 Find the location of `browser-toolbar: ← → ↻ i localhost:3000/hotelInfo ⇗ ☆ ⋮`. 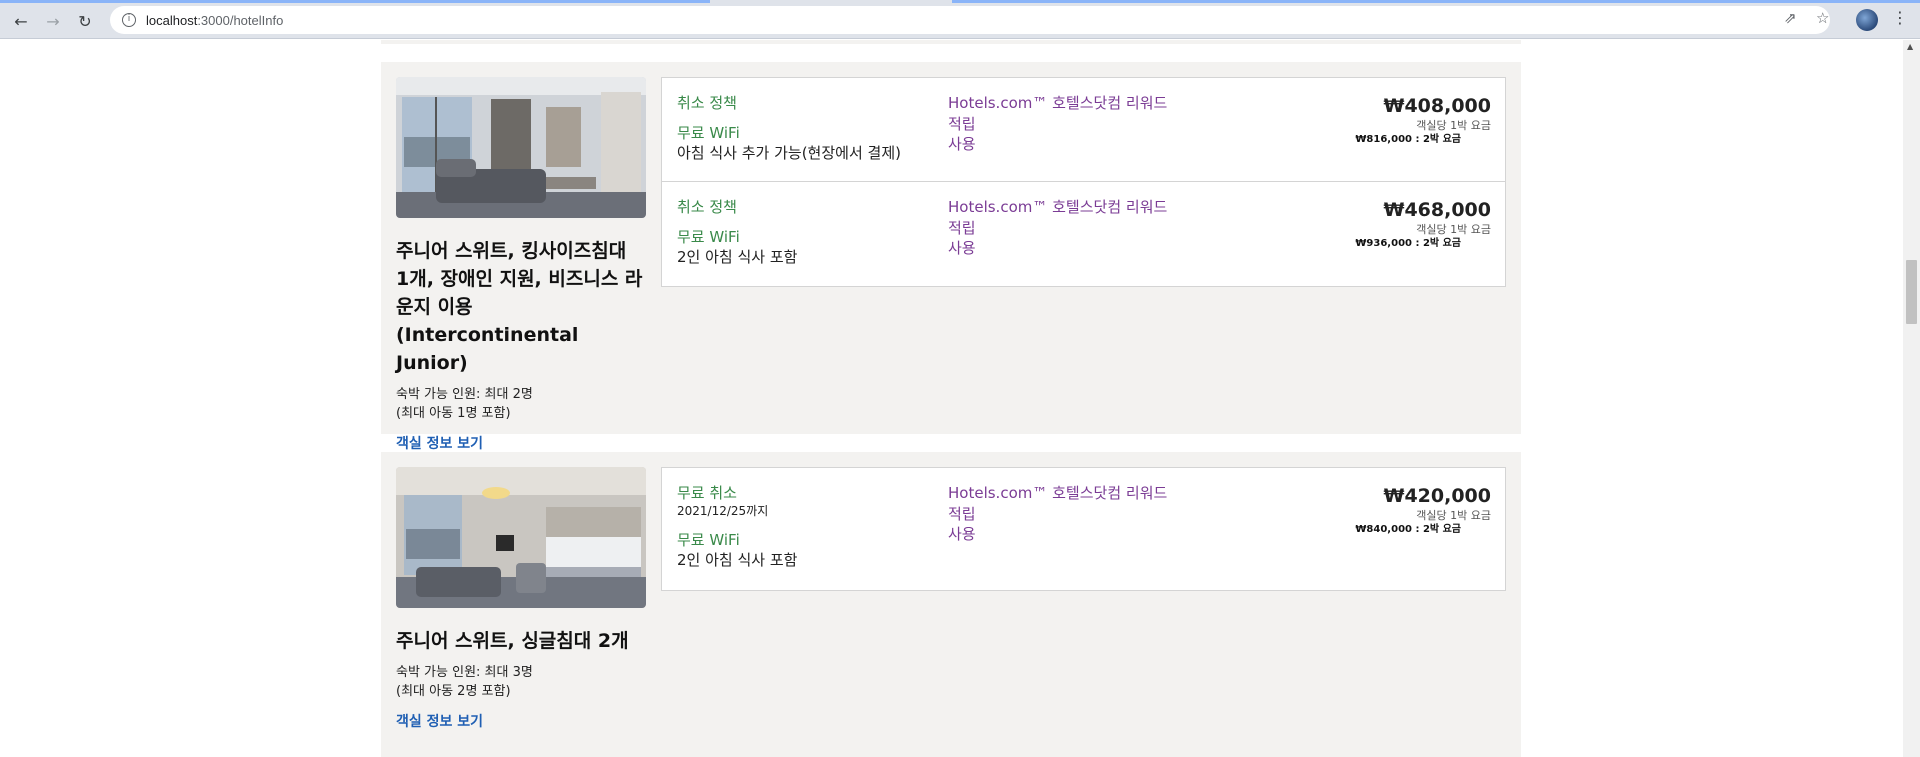

browser-toolbar: ← → ↻ i localhost:3000/hotelInfo ⇗ ☆ ⋮ is located at coordinates (960, 19).